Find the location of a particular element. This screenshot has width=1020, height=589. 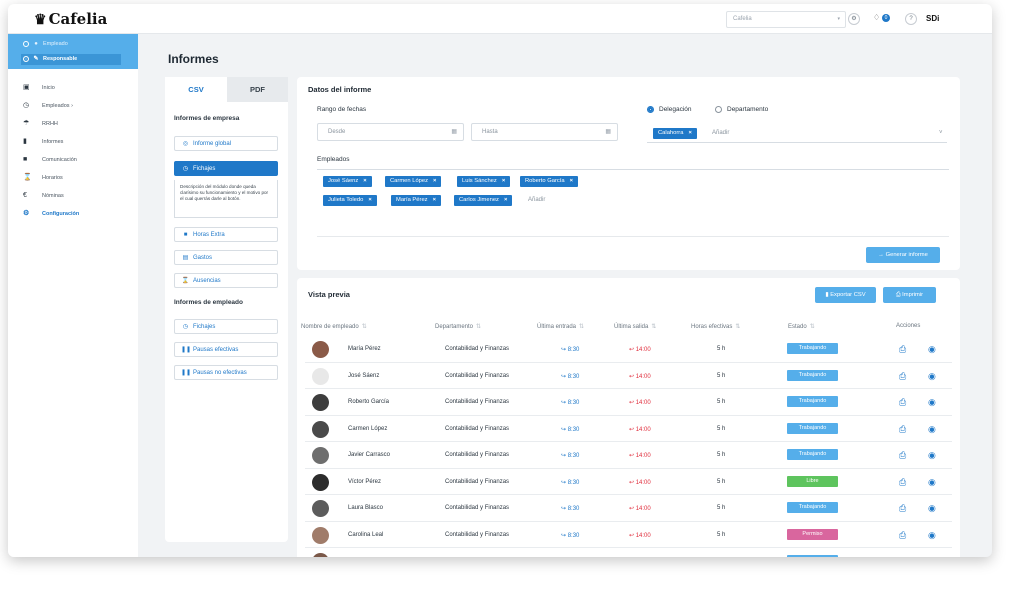

radio-delegacion: Delegación is located at coordinates (669, 109).